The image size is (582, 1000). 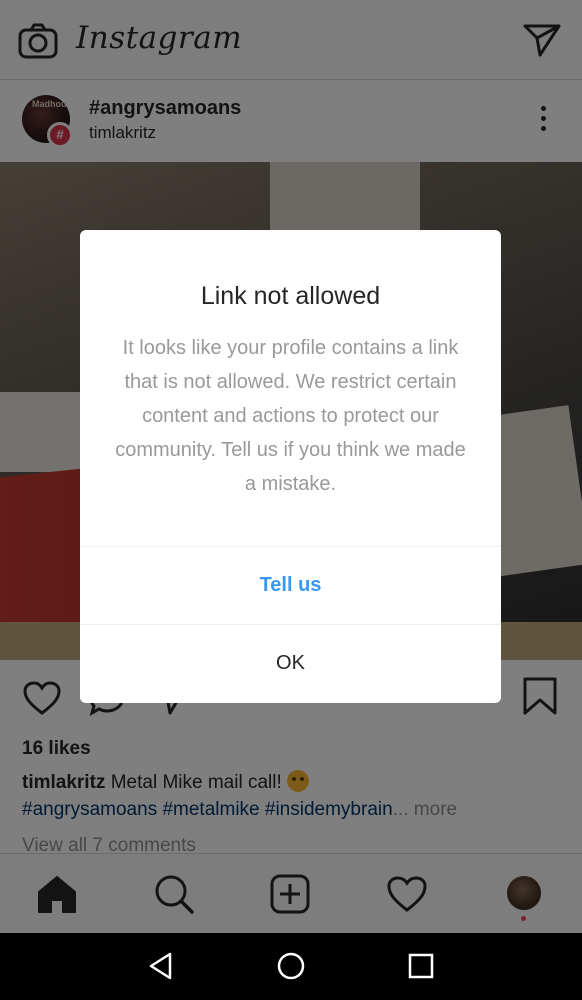 What do you see at coordinates (290, 663) in the screenshot?
I see `ok-button: OK` at bounding box center [290, 663].